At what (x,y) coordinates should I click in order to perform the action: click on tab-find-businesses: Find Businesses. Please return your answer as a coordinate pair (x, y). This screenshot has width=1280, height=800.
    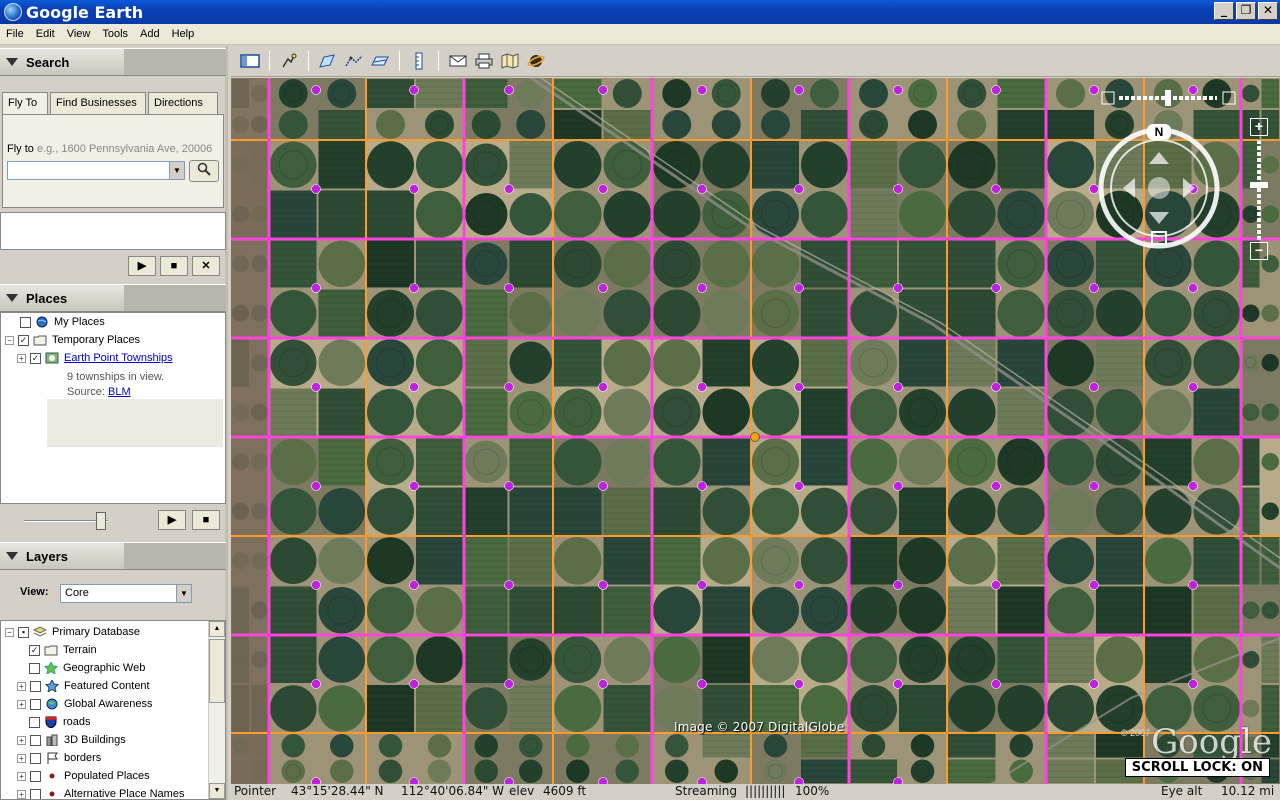
    Looking at the image, I should click on (98, 103).